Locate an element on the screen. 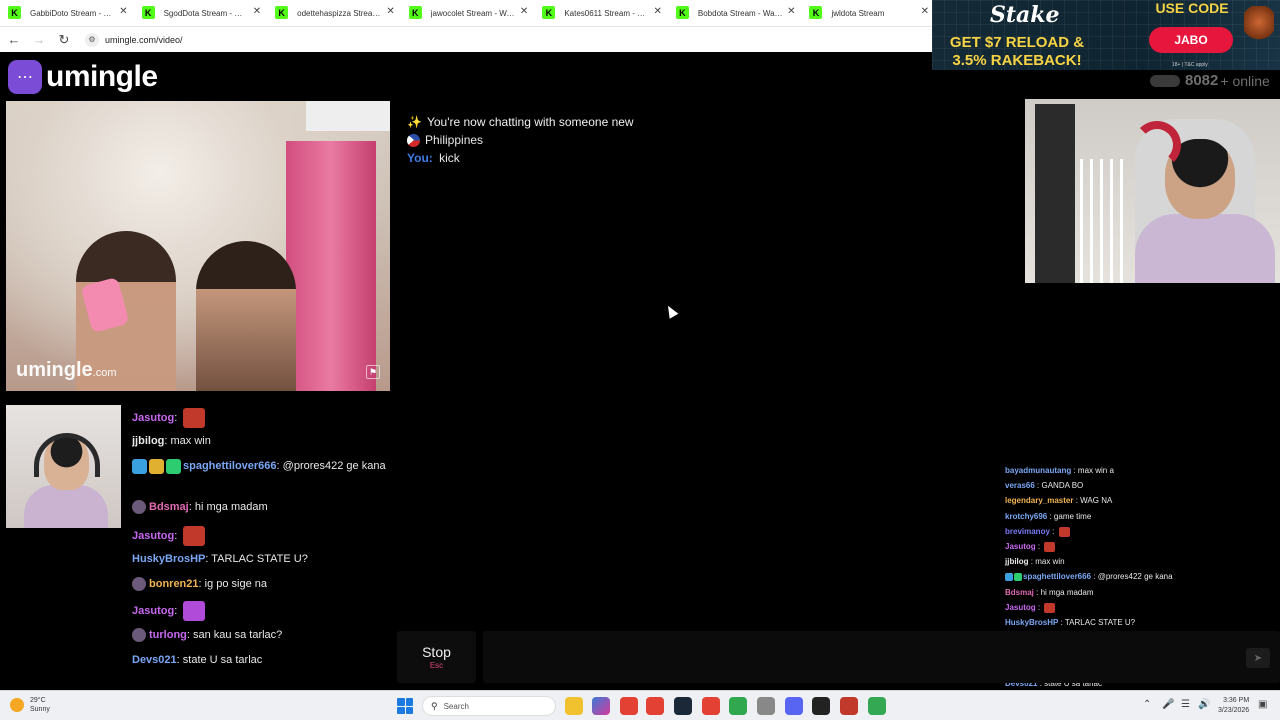 The width and height of the screenshot is (1280, 720). microphone-icon: 🎤 is located at coordinates (1168, 704).